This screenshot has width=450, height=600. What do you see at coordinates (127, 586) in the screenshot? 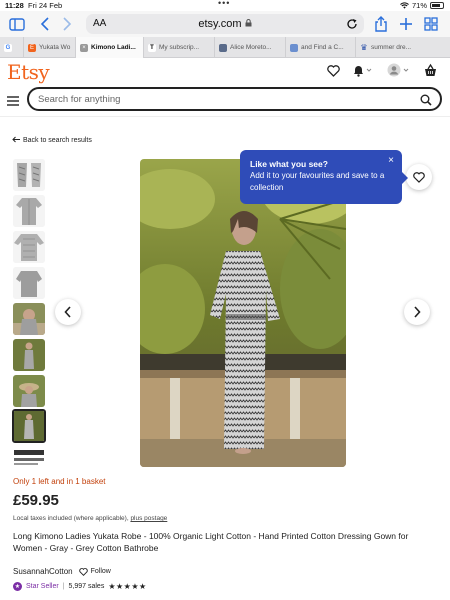
I see `rating-stars-icon: ★★★★★` at bounding box center [127, 586].